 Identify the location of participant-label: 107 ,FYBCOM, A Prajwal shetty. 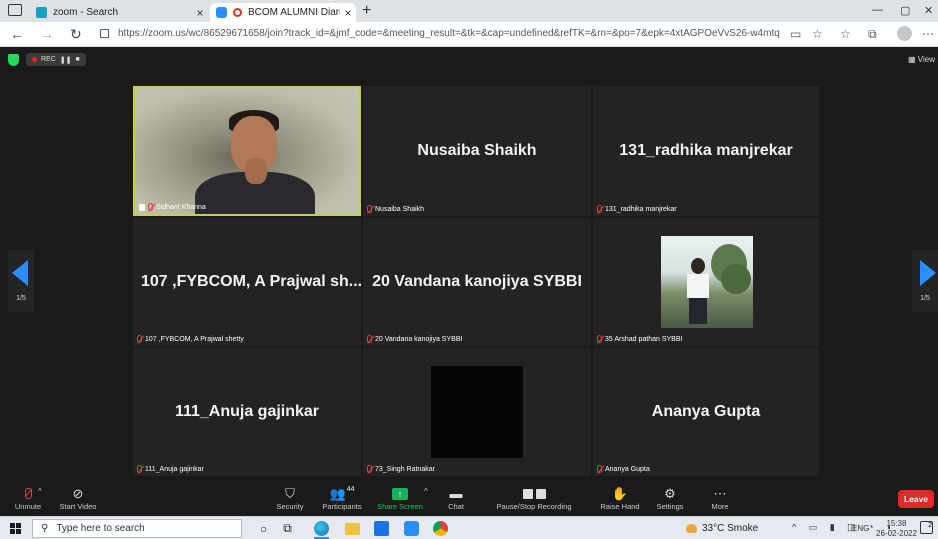
(190, 339).